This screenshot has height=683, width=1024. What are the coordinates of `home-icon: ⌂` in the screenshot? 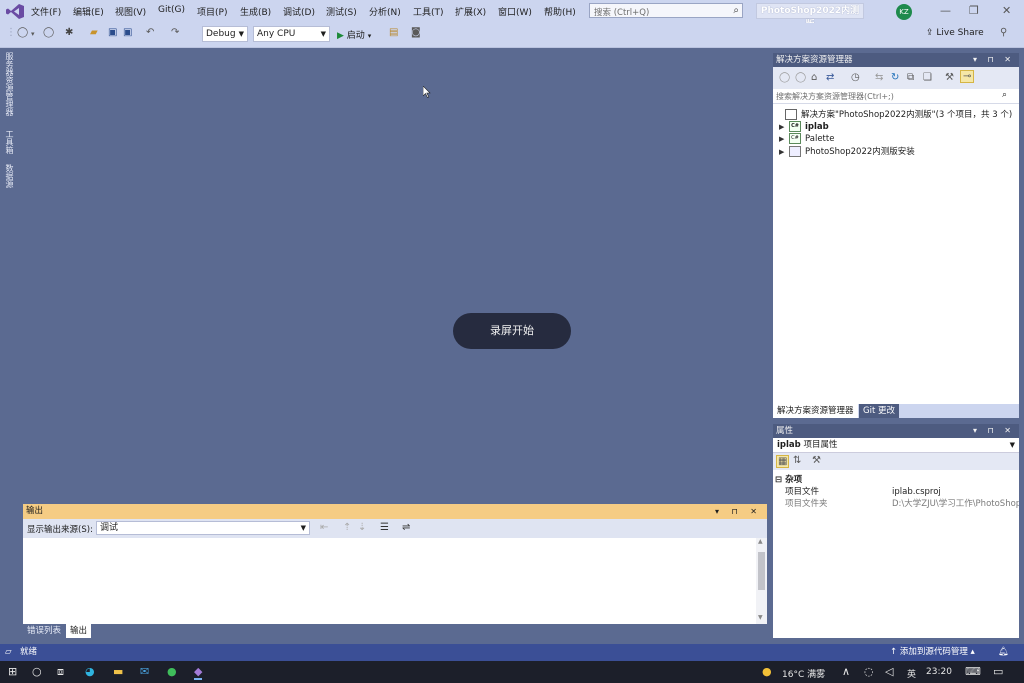 It's located at (814, 77).